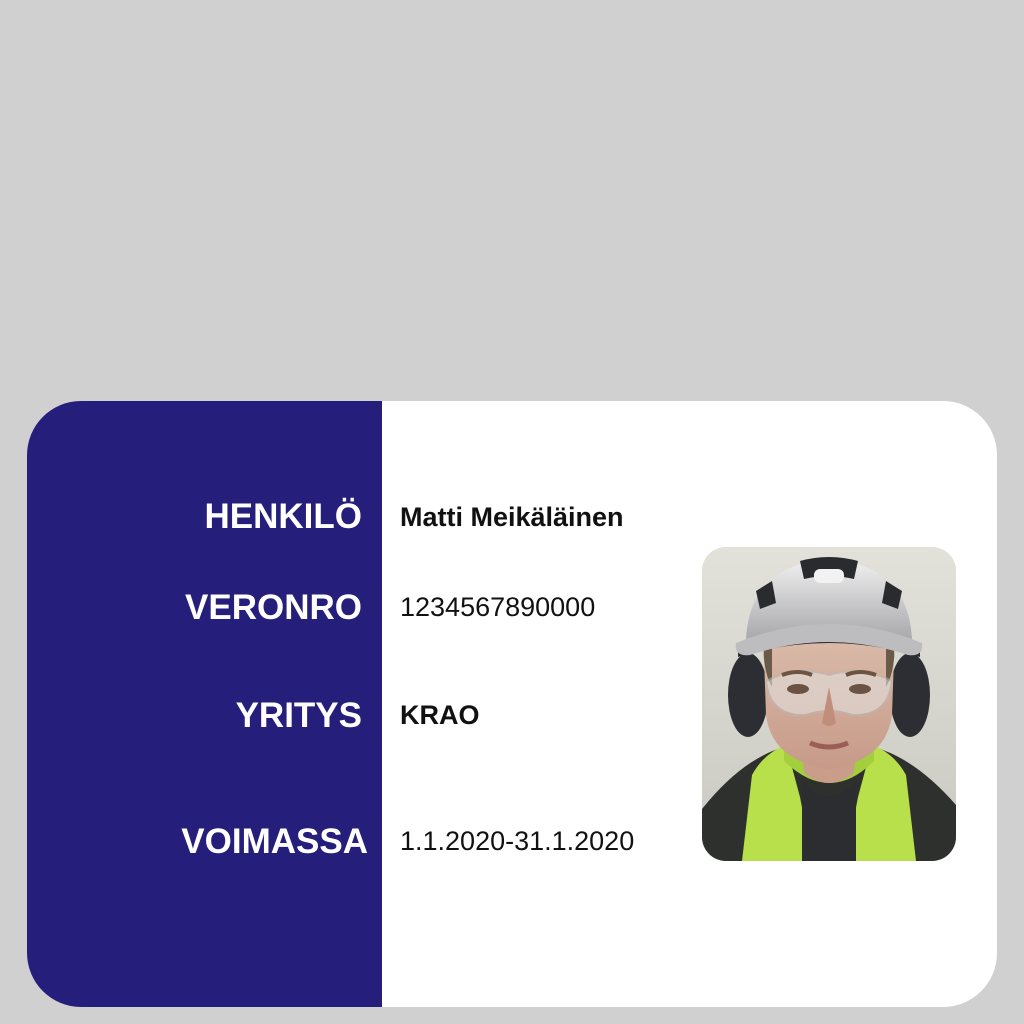  What do you see at coordinates (440, 715) in the screenshot?
I see `value-company: KRAO` at bounding box center [440, 715].